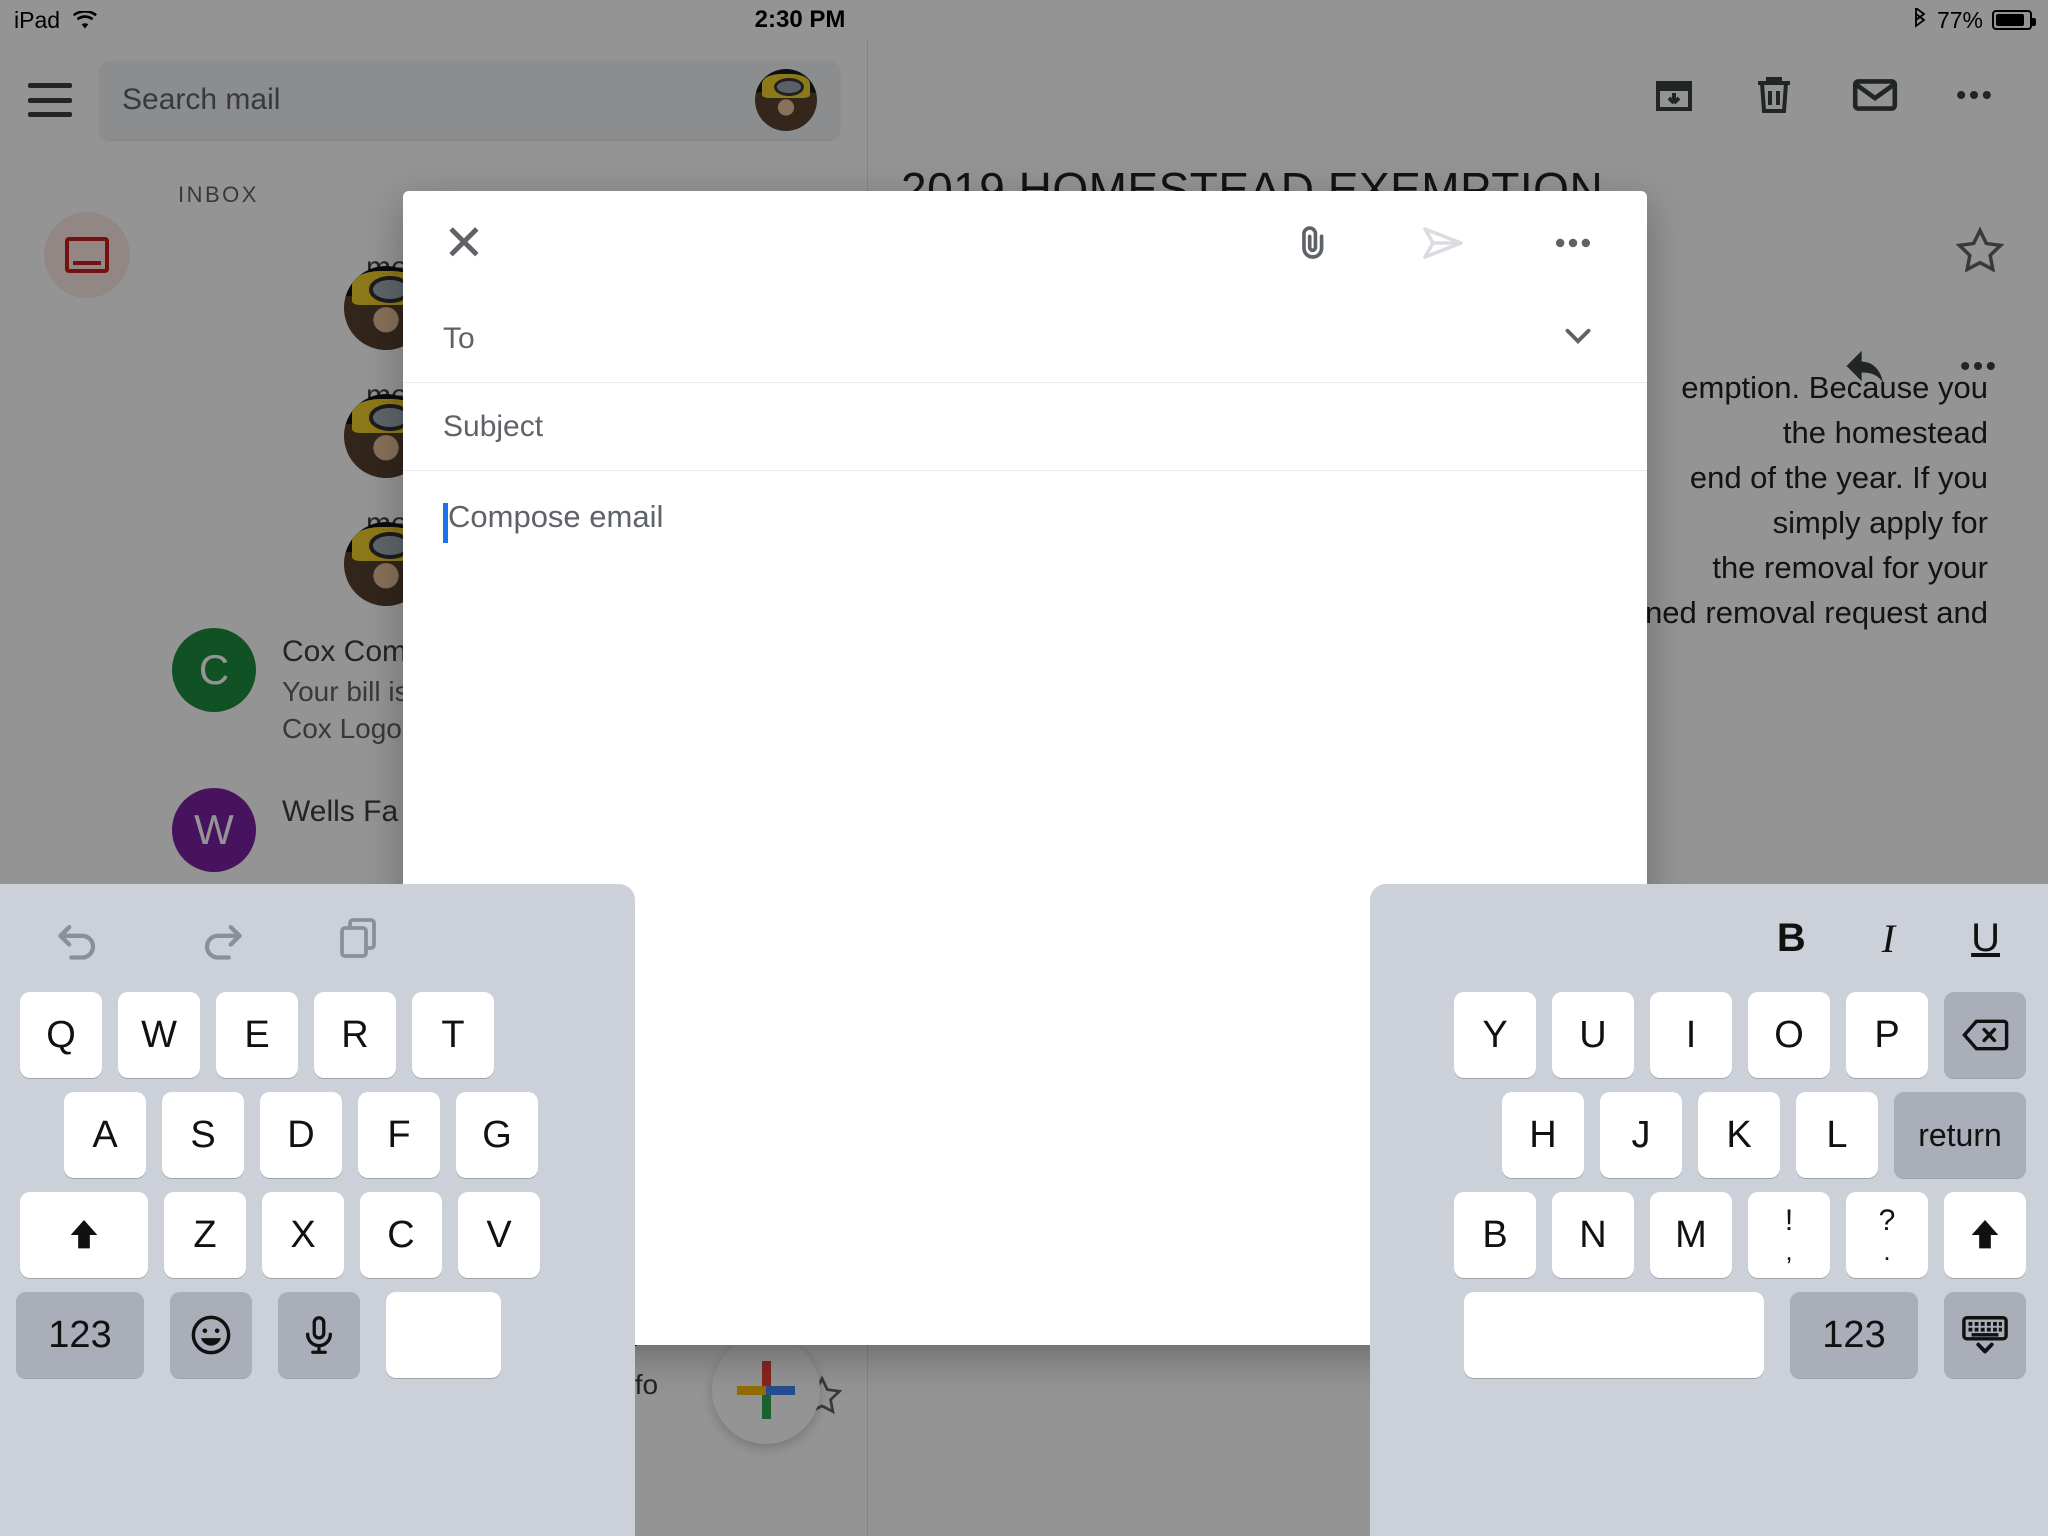 The image size is (2048, 1536). What do you see at coordinates (1960, 1135) in the screenshot?
I see `return-key: return` at bounding box center [1960, 1135].